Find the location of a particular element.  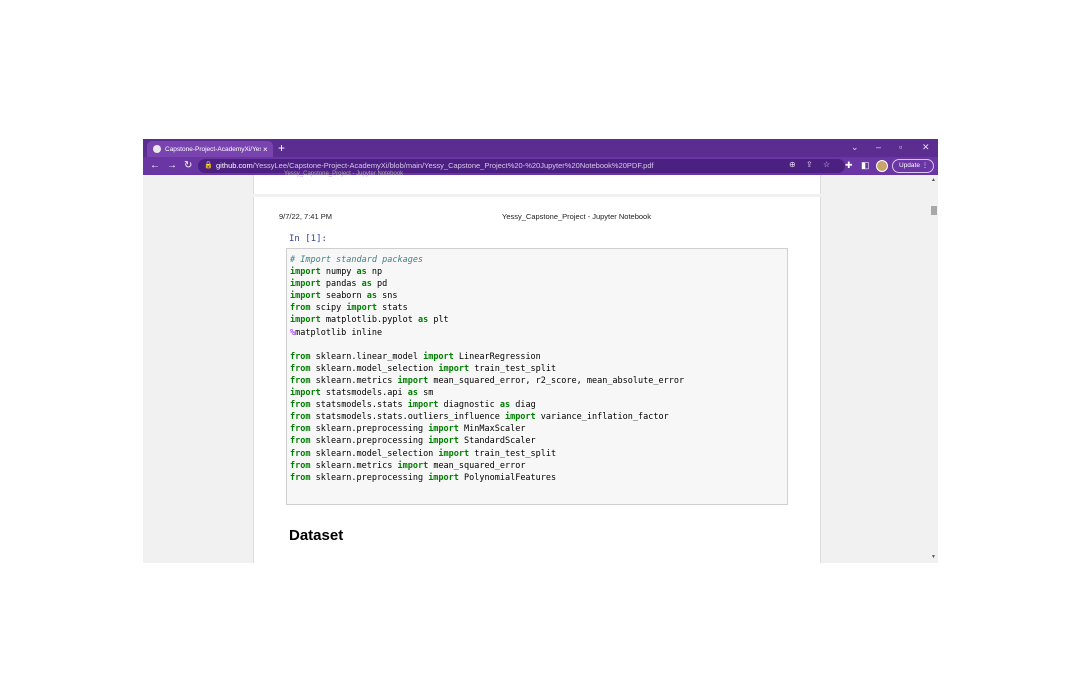

code-line: %matplotlib inline is located at coordinates (487, 333).